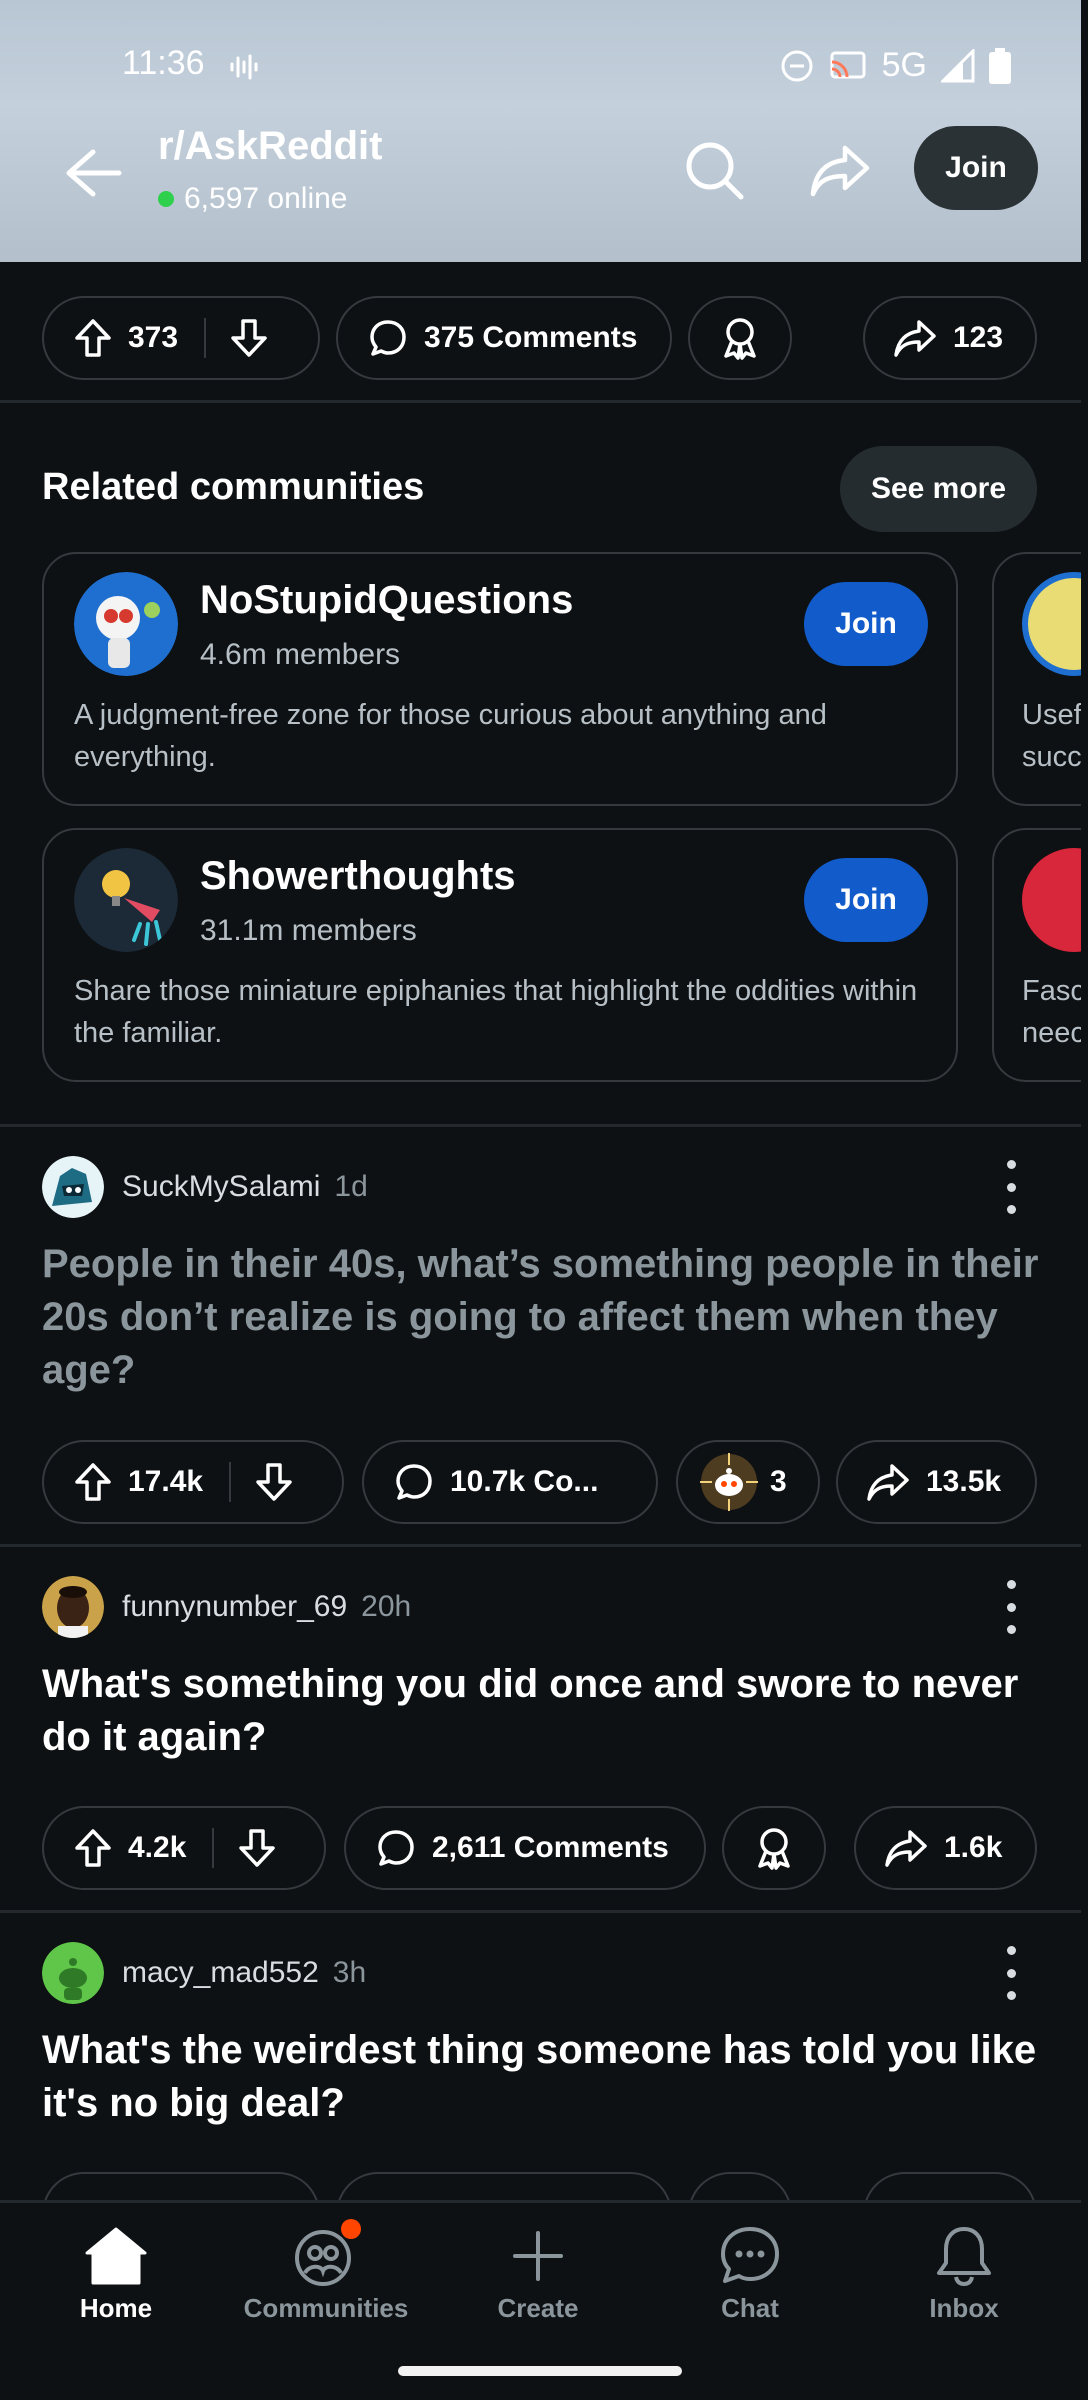 Image resolution: width=1088 pixels, height=2400 pixels. I want to click on share-post-button: 13.5k, so click(936, 1482).